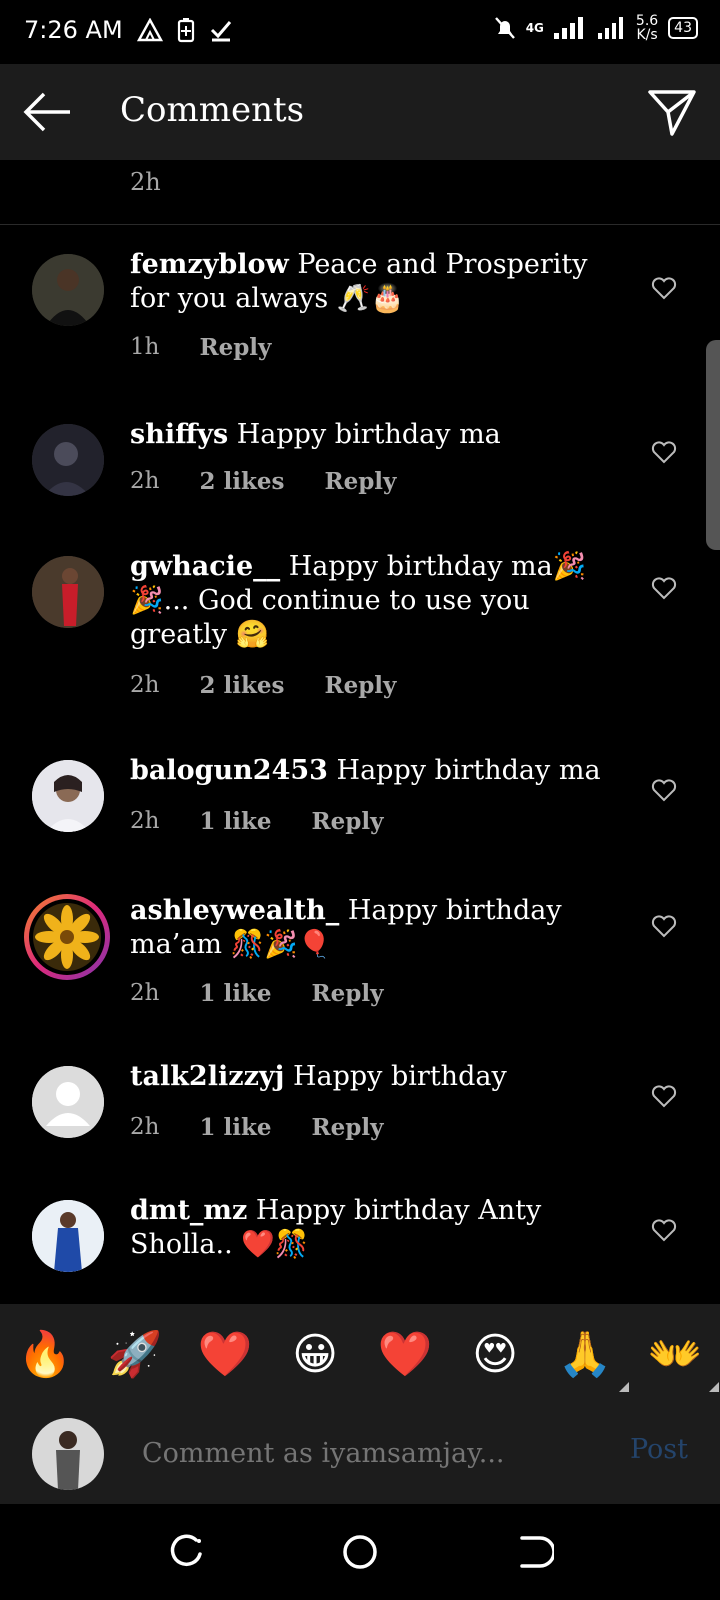 This screenshot has width=720, height=1600. What do you see at coordinates (713, 445) in the screenshot?
I see `scrollbar-thumb` at bounding box center [713, 445].